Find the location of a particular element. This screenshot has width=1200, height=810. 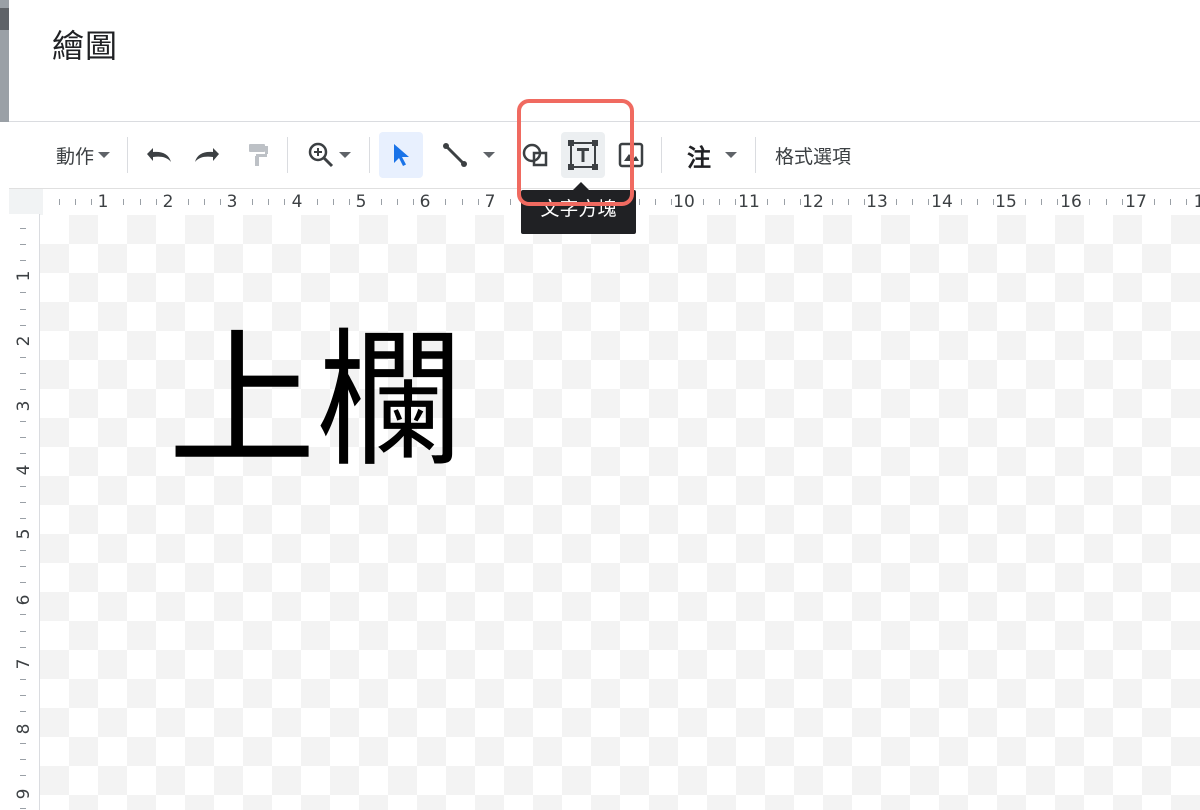

paint-format-button is located at coordinates (257, 155).